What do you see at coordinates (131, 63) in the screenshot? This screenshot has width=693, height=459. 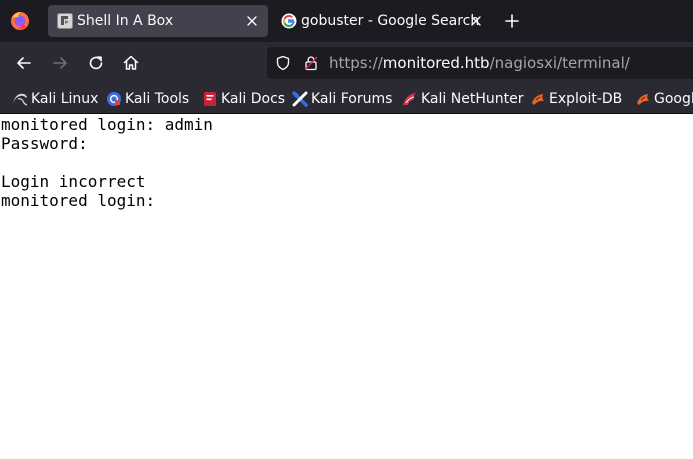 I see `home-icon` at bounding box center [131, 63].